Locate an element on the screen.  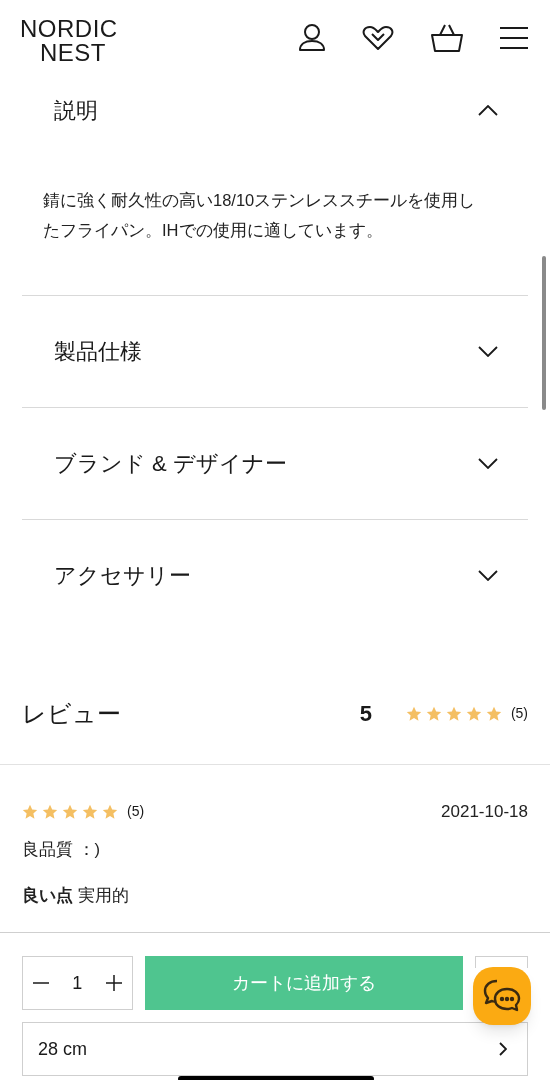
quantity-value: 1 is located at coordinates (77, 983).